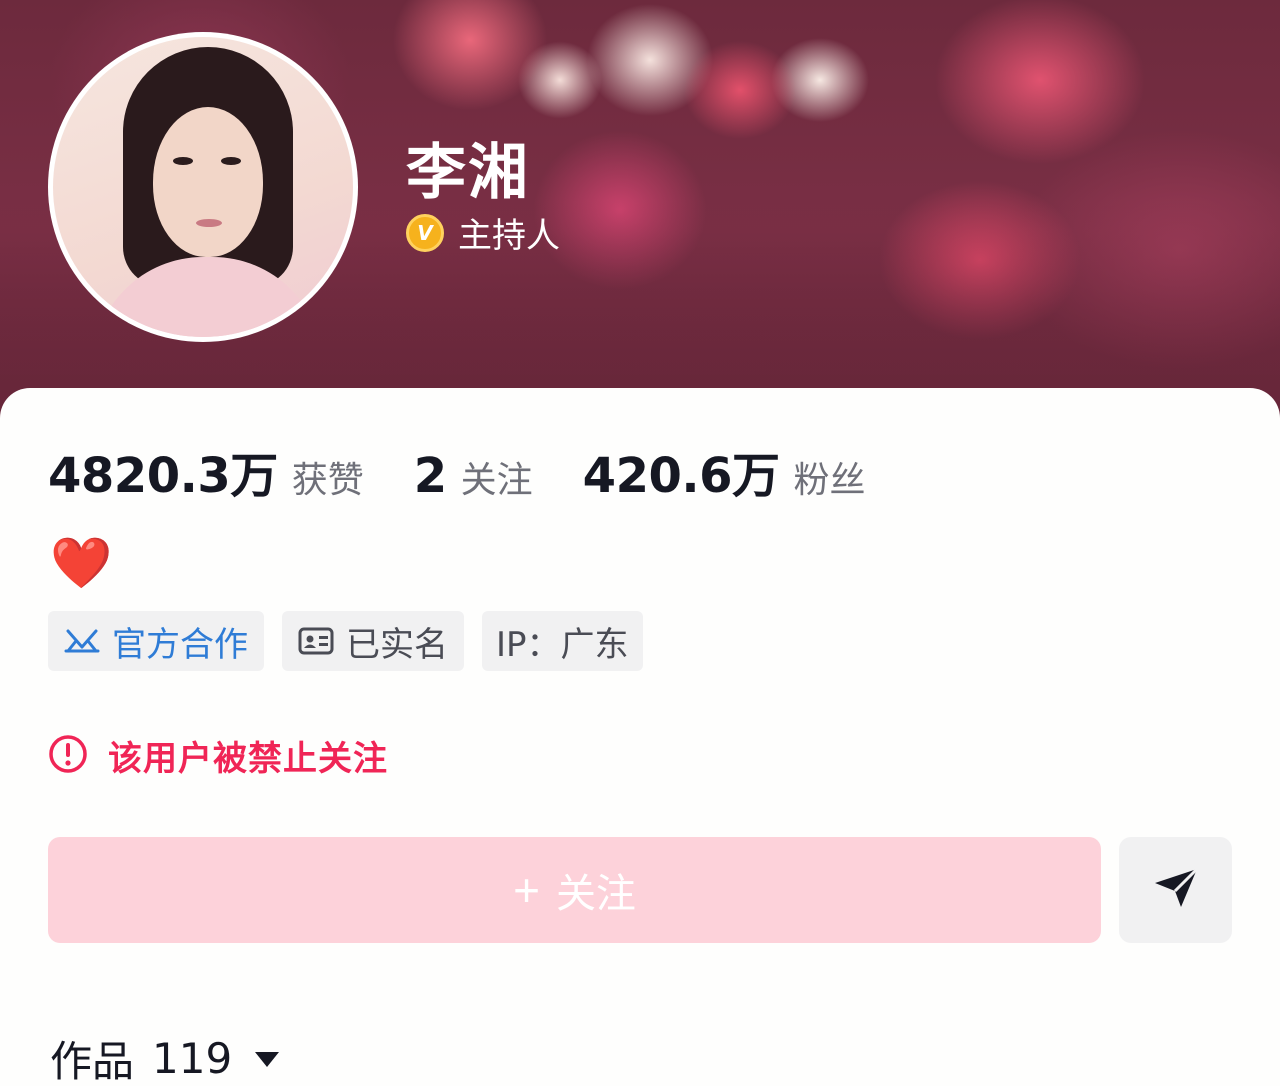  I want to click on followers-label: 粉丝, so click(829, 480).